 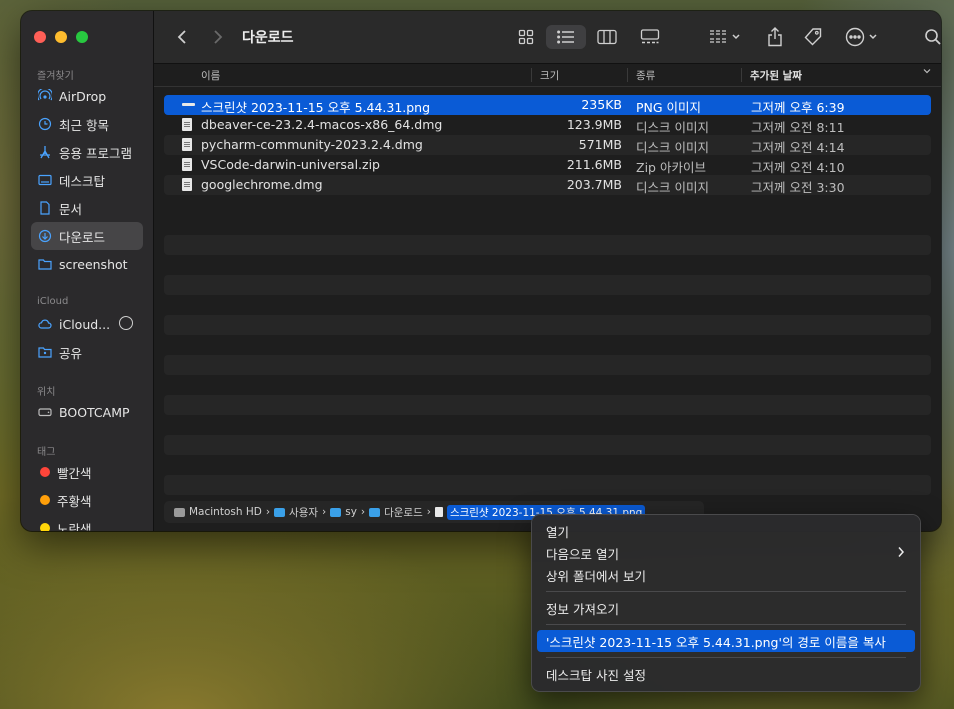 What do you see at coordinates (46, 452) in the screenshot?
I see `sidebar-section-tags: 태그` at bounding box center [46, 452].